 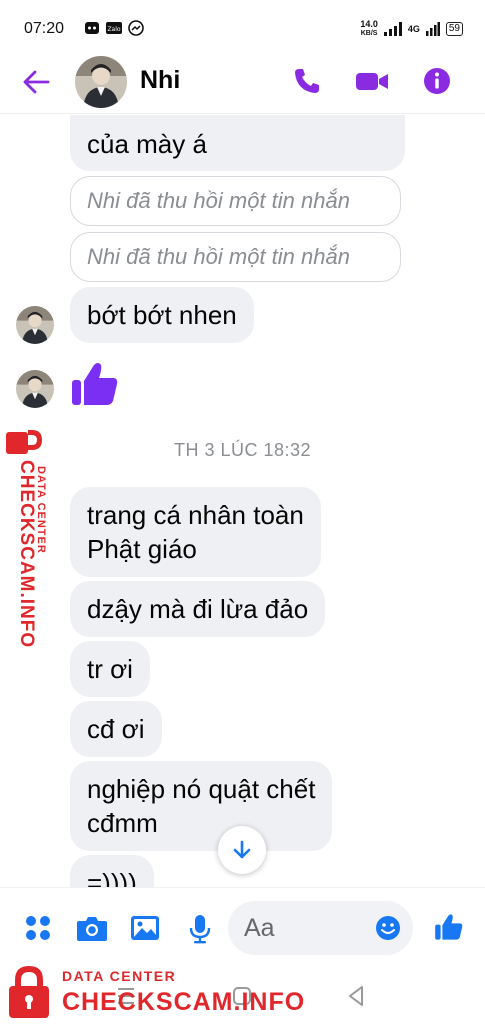 What do you see at coordinates (92, 28) in the screenshot?
I see `app-notification-icon` at bounding box center [92, 28].